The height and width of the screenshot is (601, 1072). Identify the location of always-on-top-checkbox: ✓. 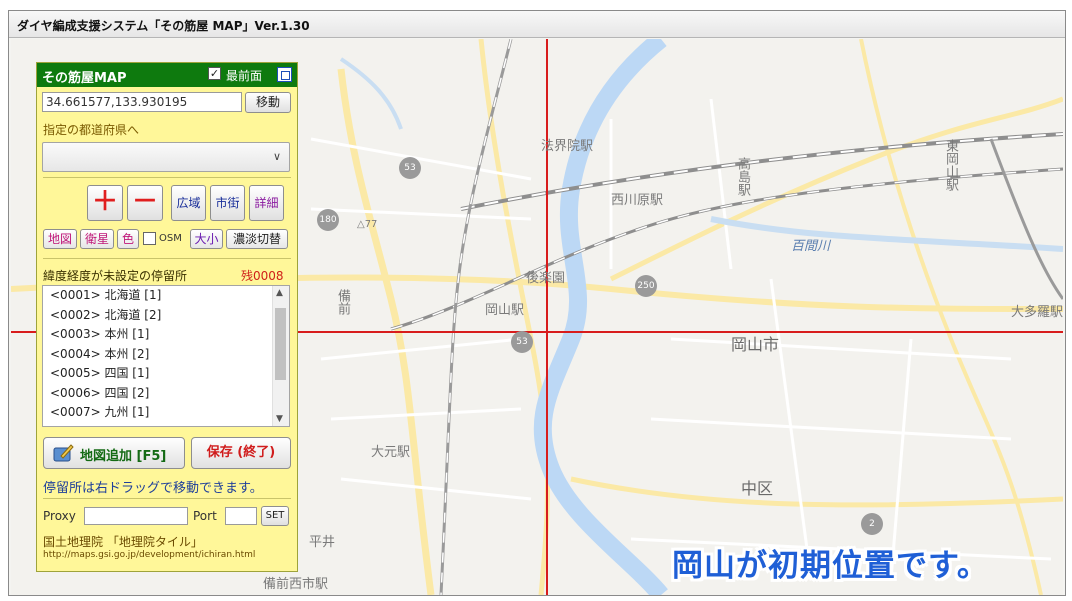
(214, 73).